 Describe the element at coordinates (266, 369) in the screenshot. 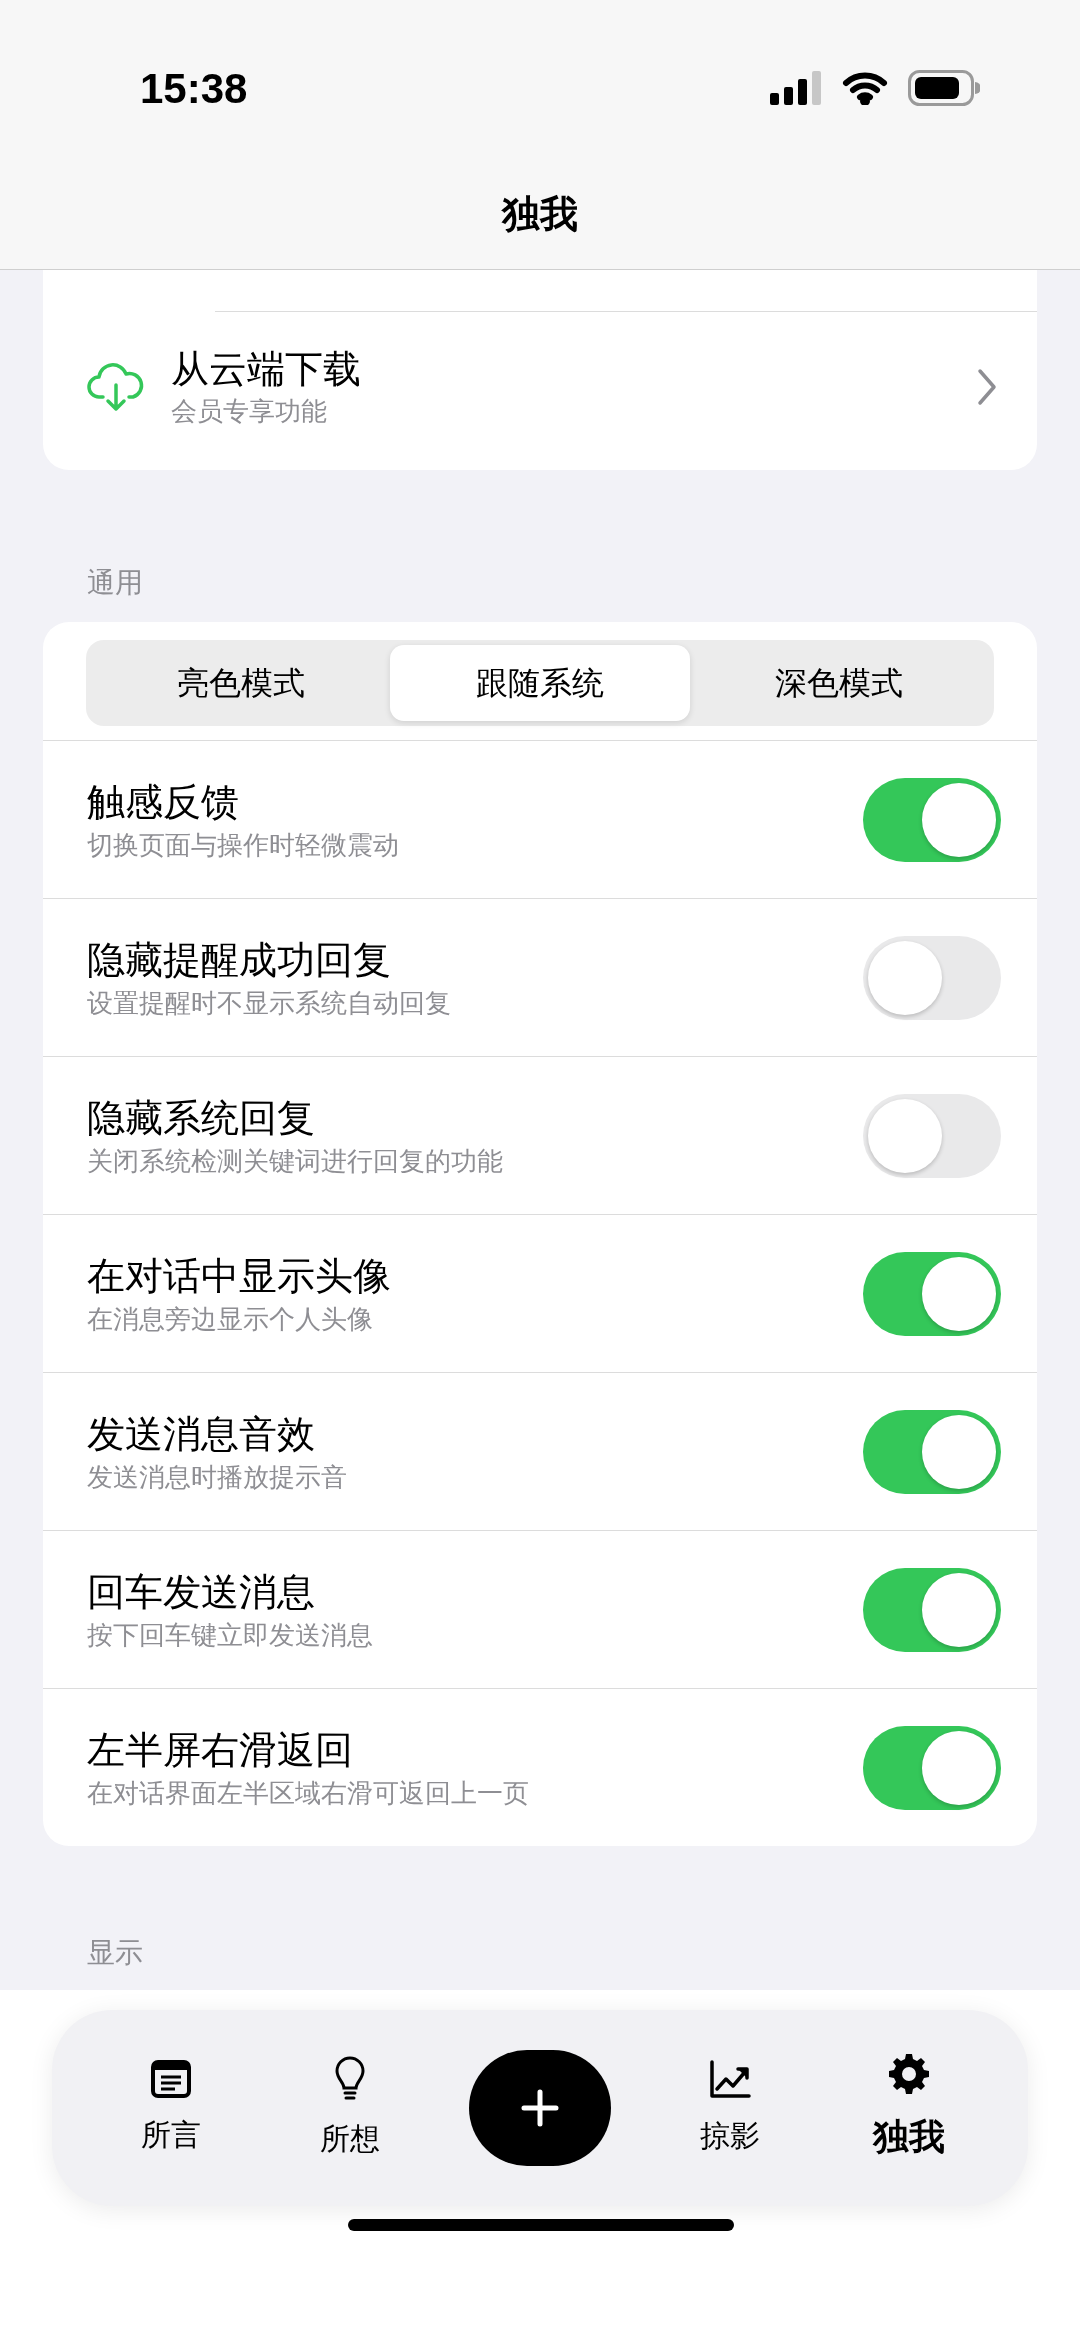

I see `row-title: 从云端下载` at that location.